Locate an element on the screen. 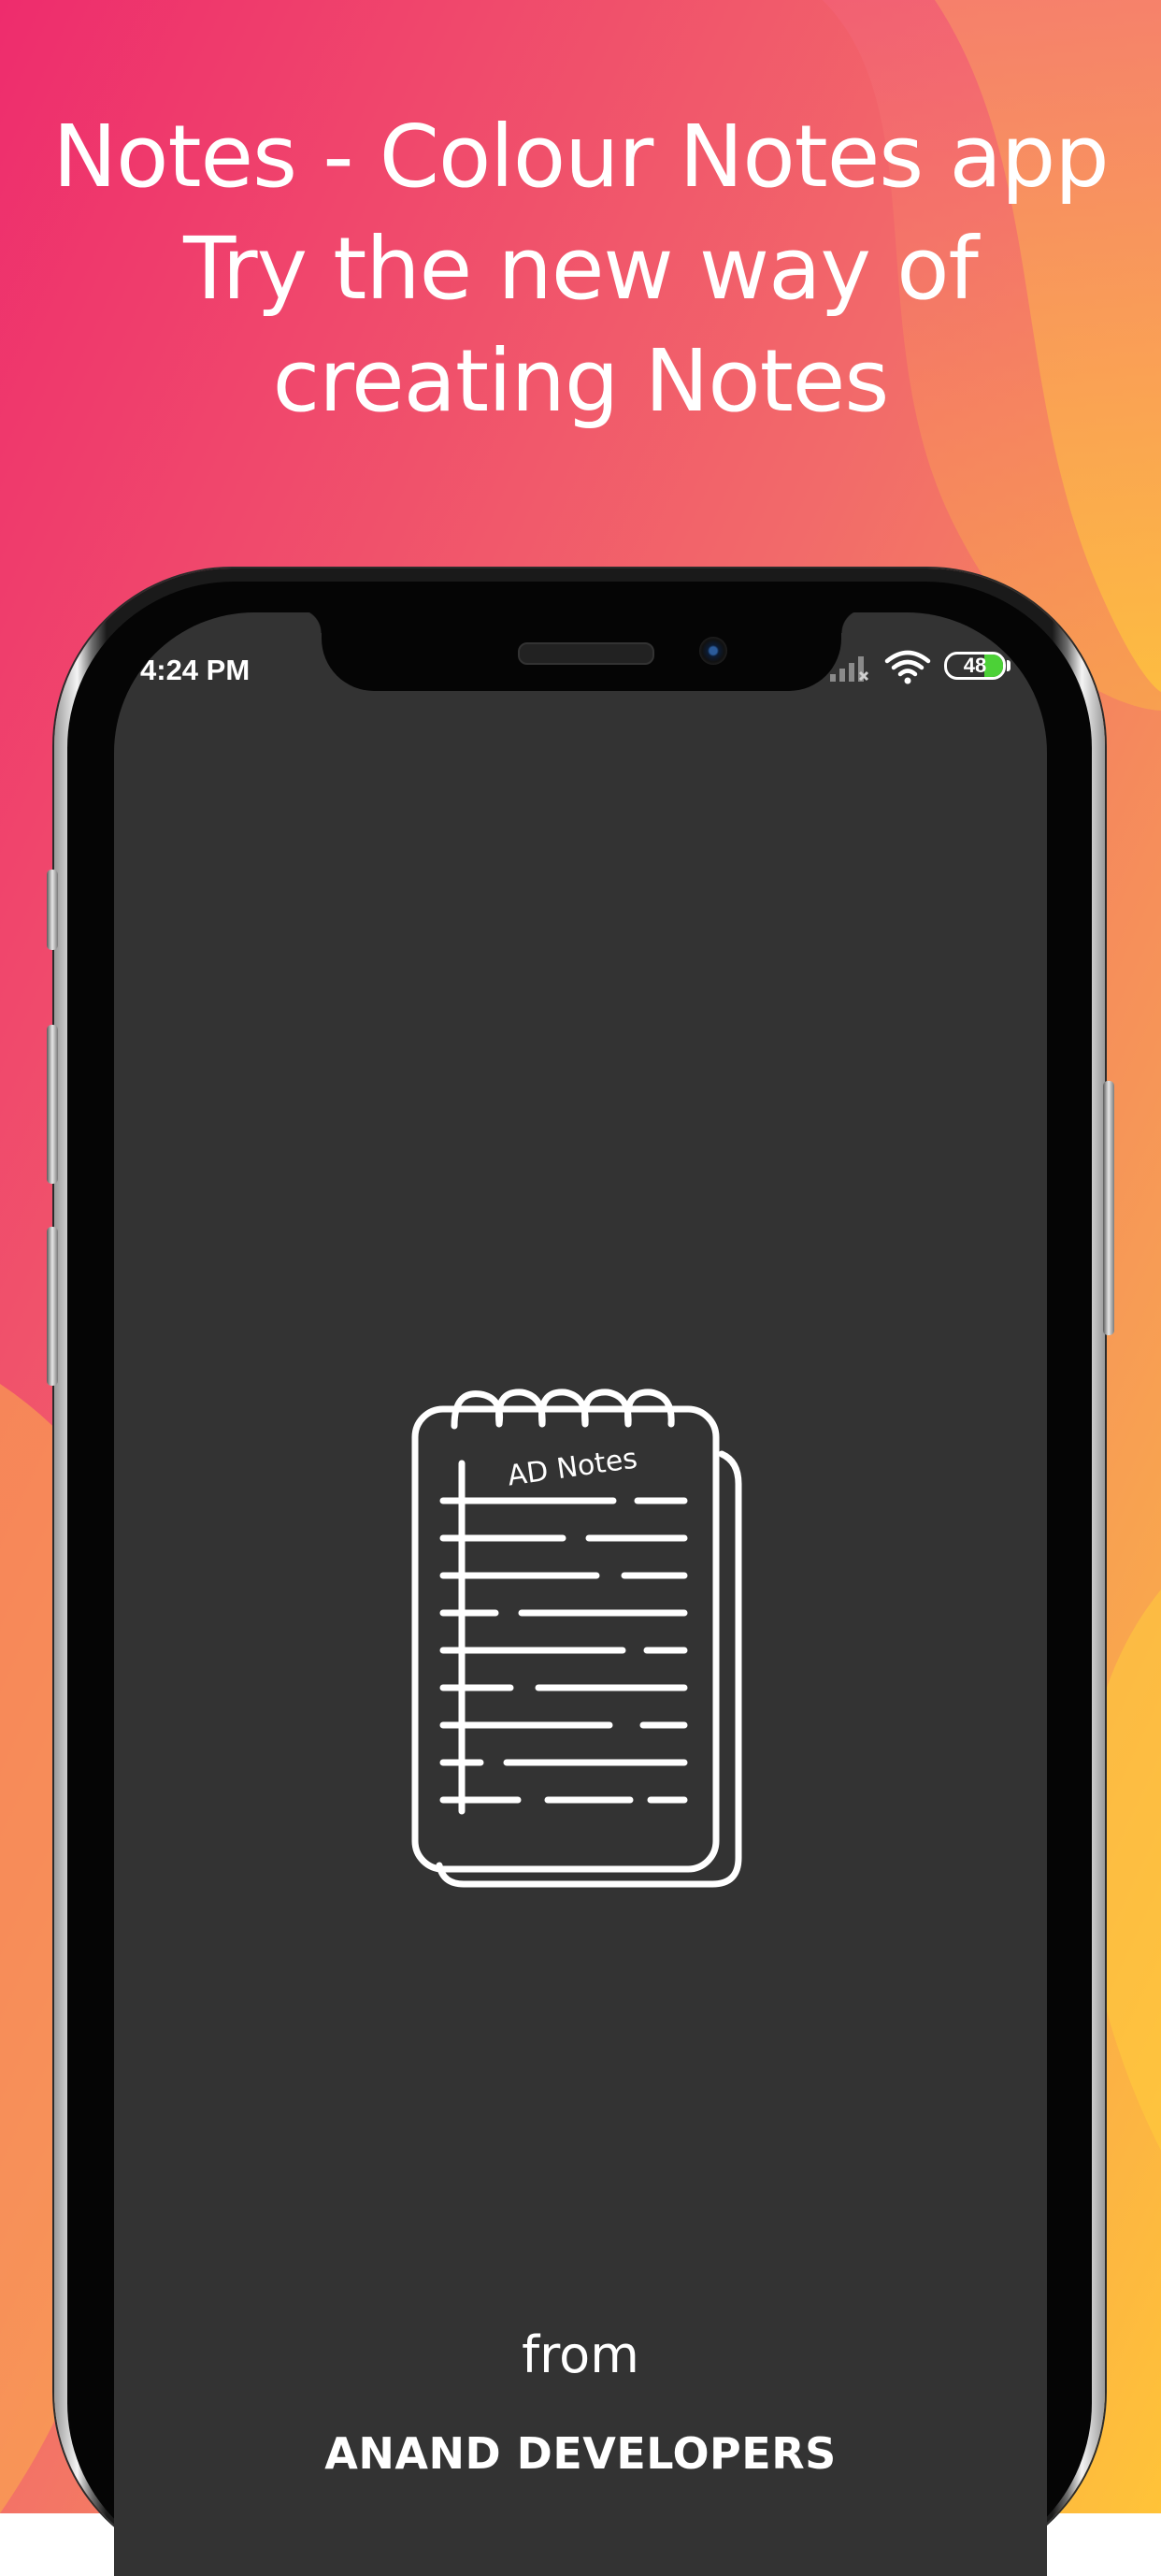 Image resolution: width=1161 pixels, height=2576 pixels. headline-line-2: Try the new way of is located at coordinates (581, 269).